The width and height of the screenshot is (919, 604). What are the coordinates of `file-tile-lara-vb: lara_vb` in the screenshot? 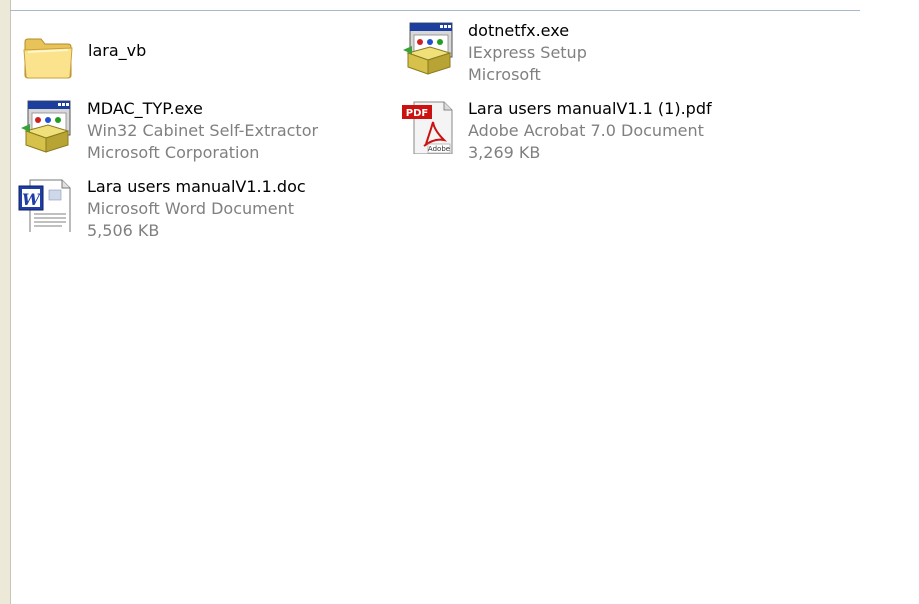 It's located at (185, 64).